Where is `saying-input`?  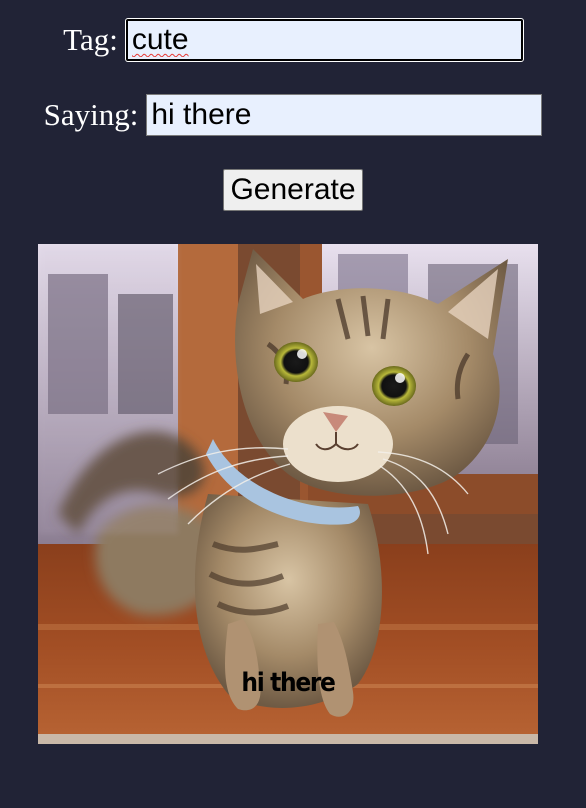
saying-input is located at coordinates (344, 115).